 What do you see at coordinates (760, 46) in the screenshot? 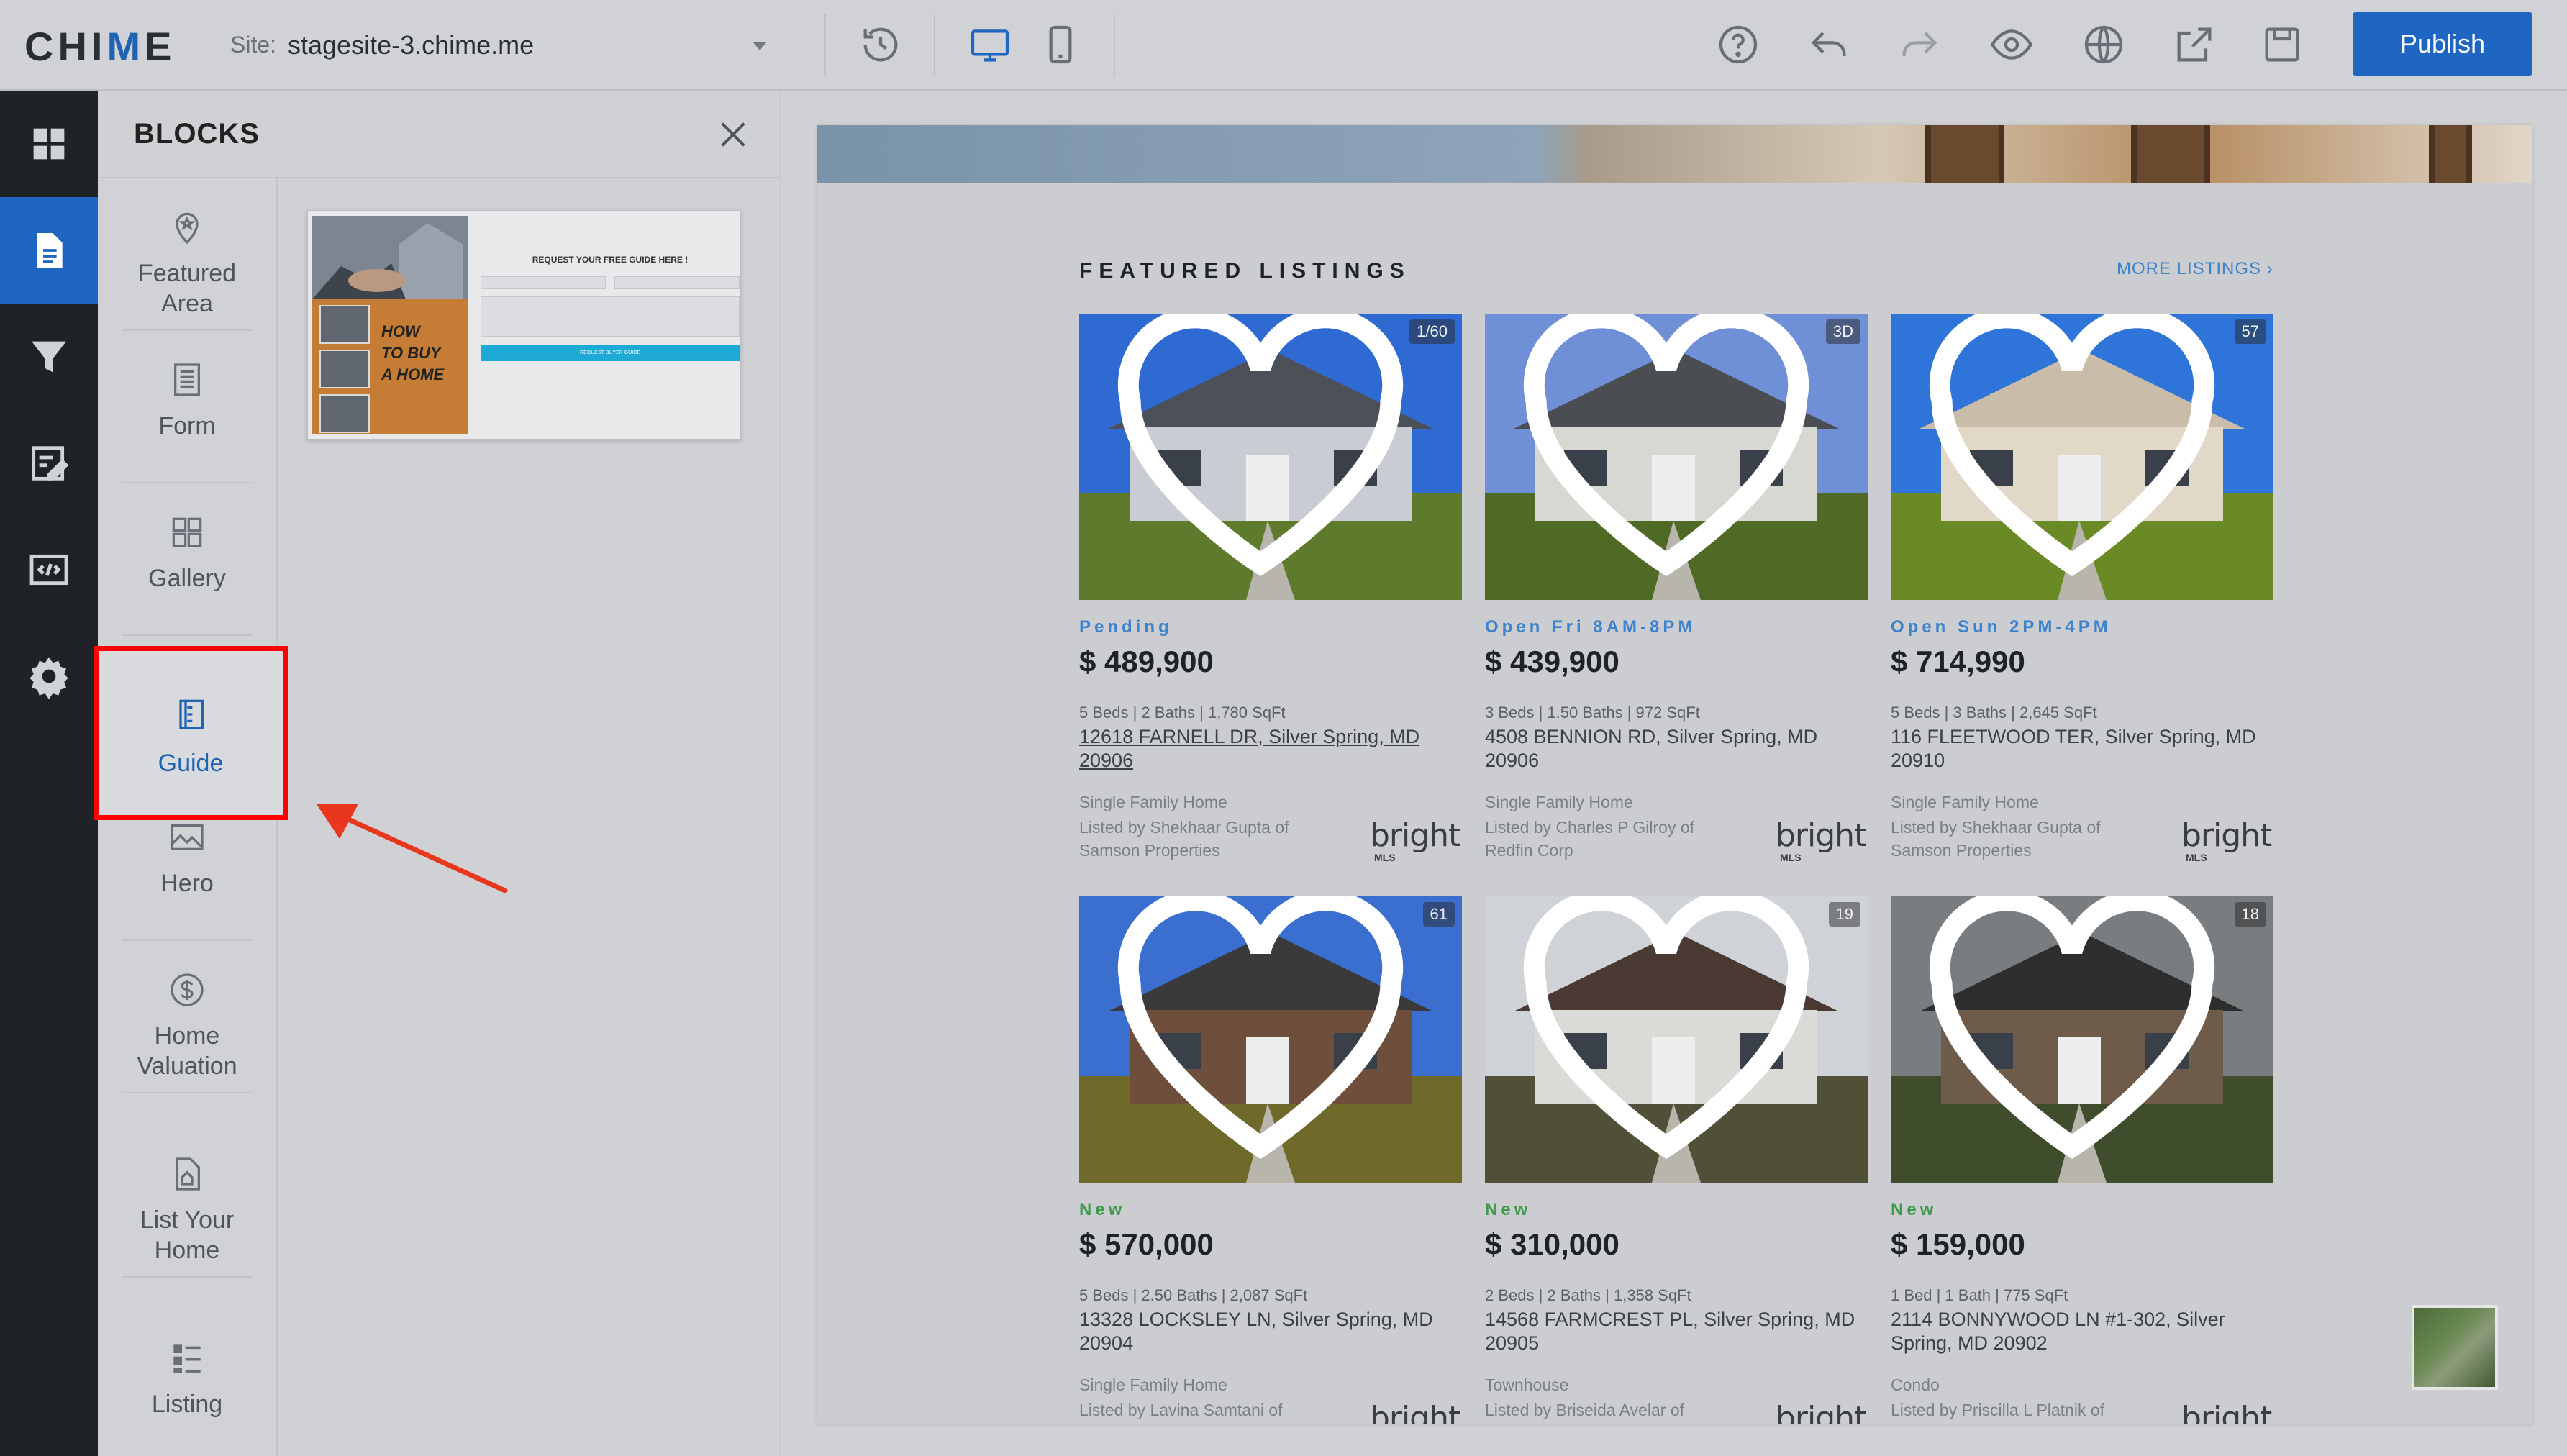
I see `chevron-down-icon` at bounding box center [760, 46].